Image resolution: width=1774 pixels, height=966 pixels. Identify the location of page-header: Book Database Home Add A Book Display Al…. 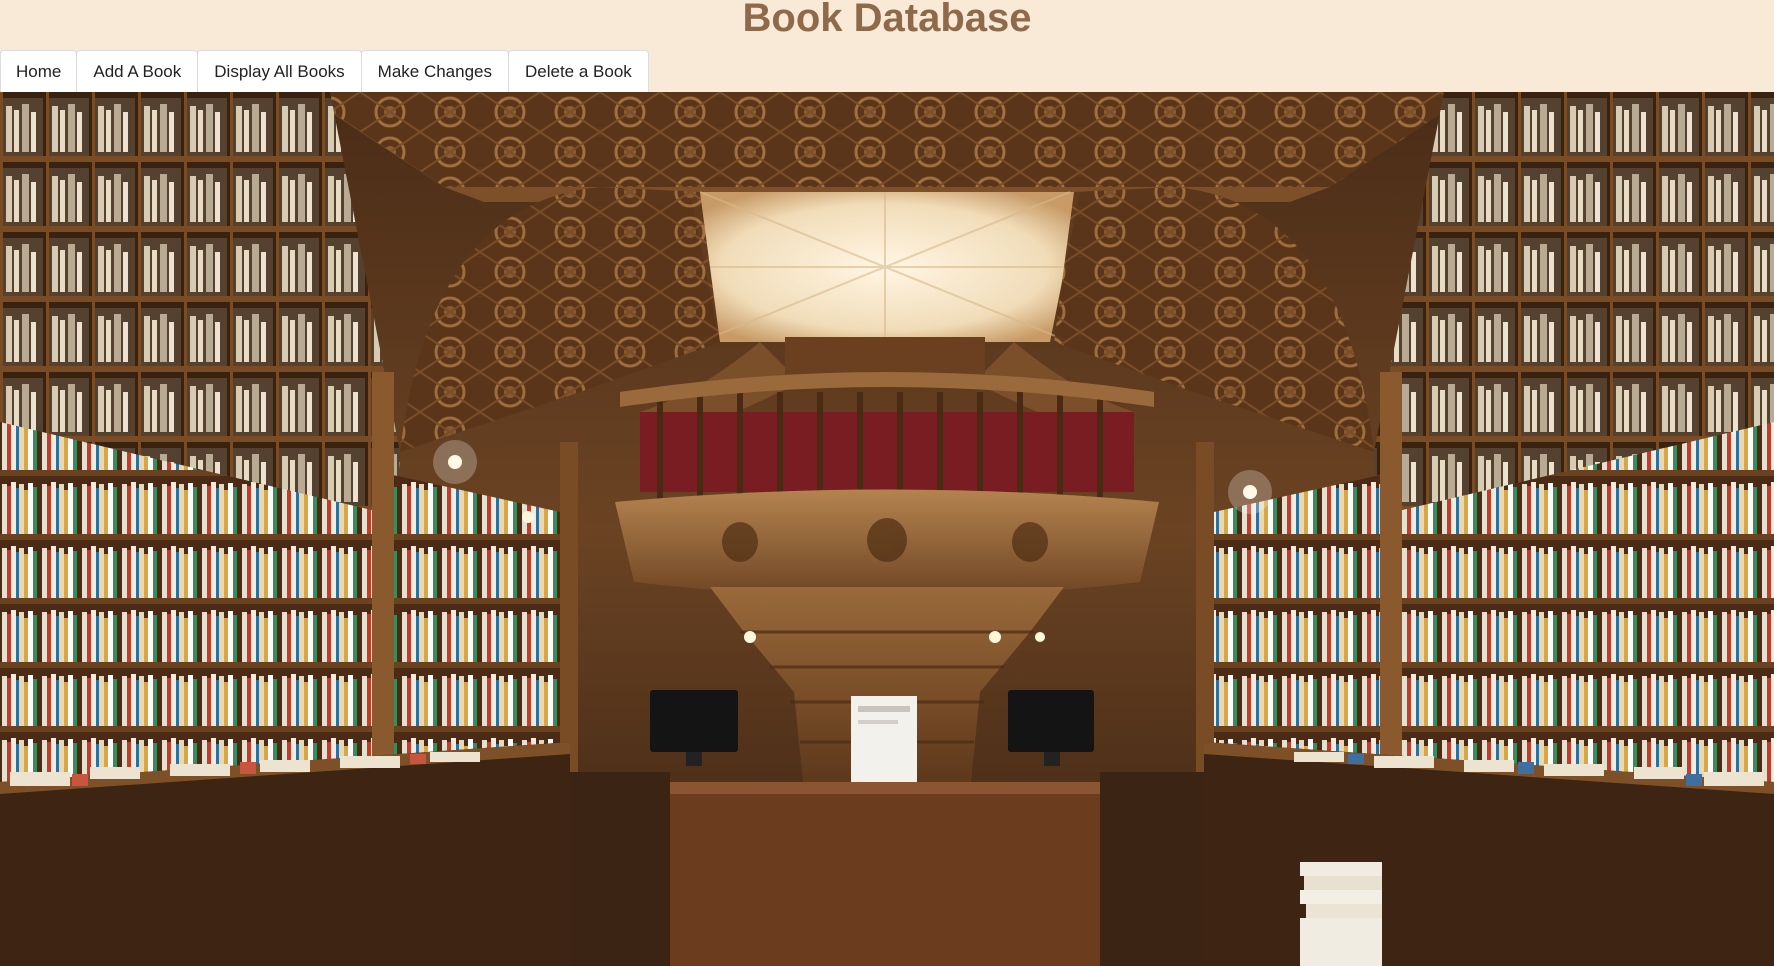
(887, 46).